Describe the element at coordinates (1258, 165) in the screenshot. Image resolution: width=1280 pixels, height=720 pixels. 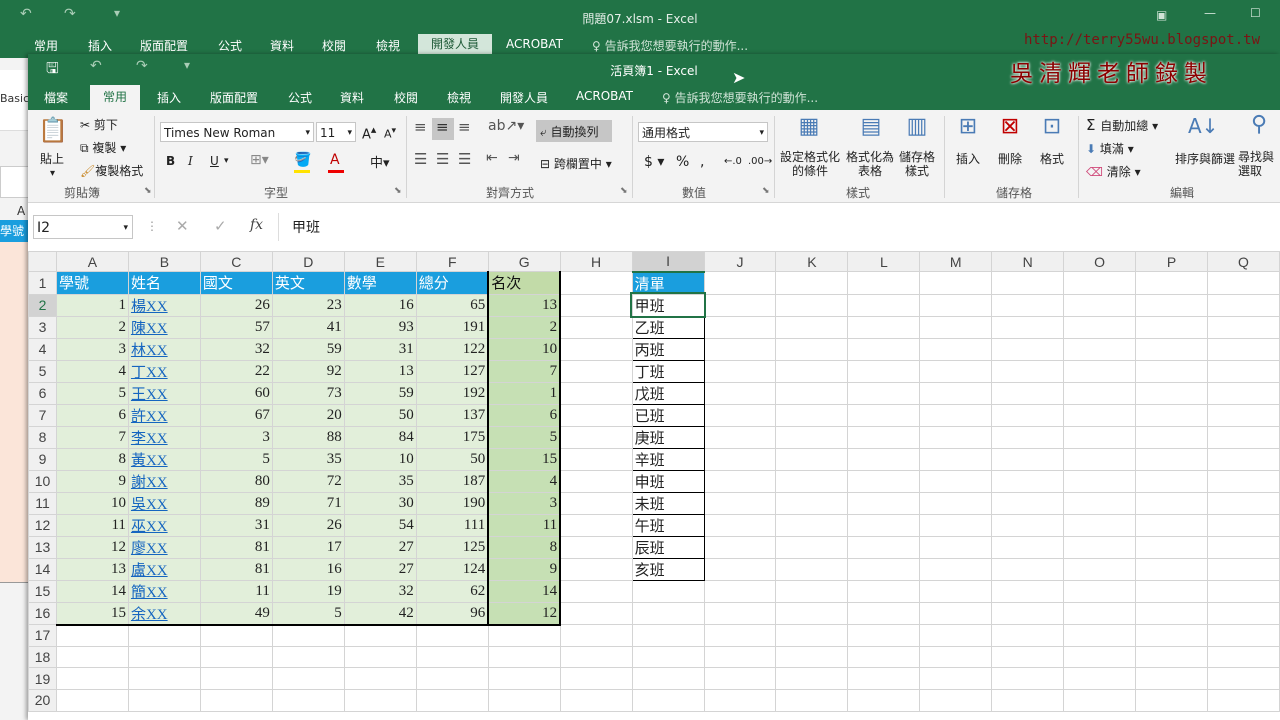
I see `find-select-button: 尋找與選取` at that location.